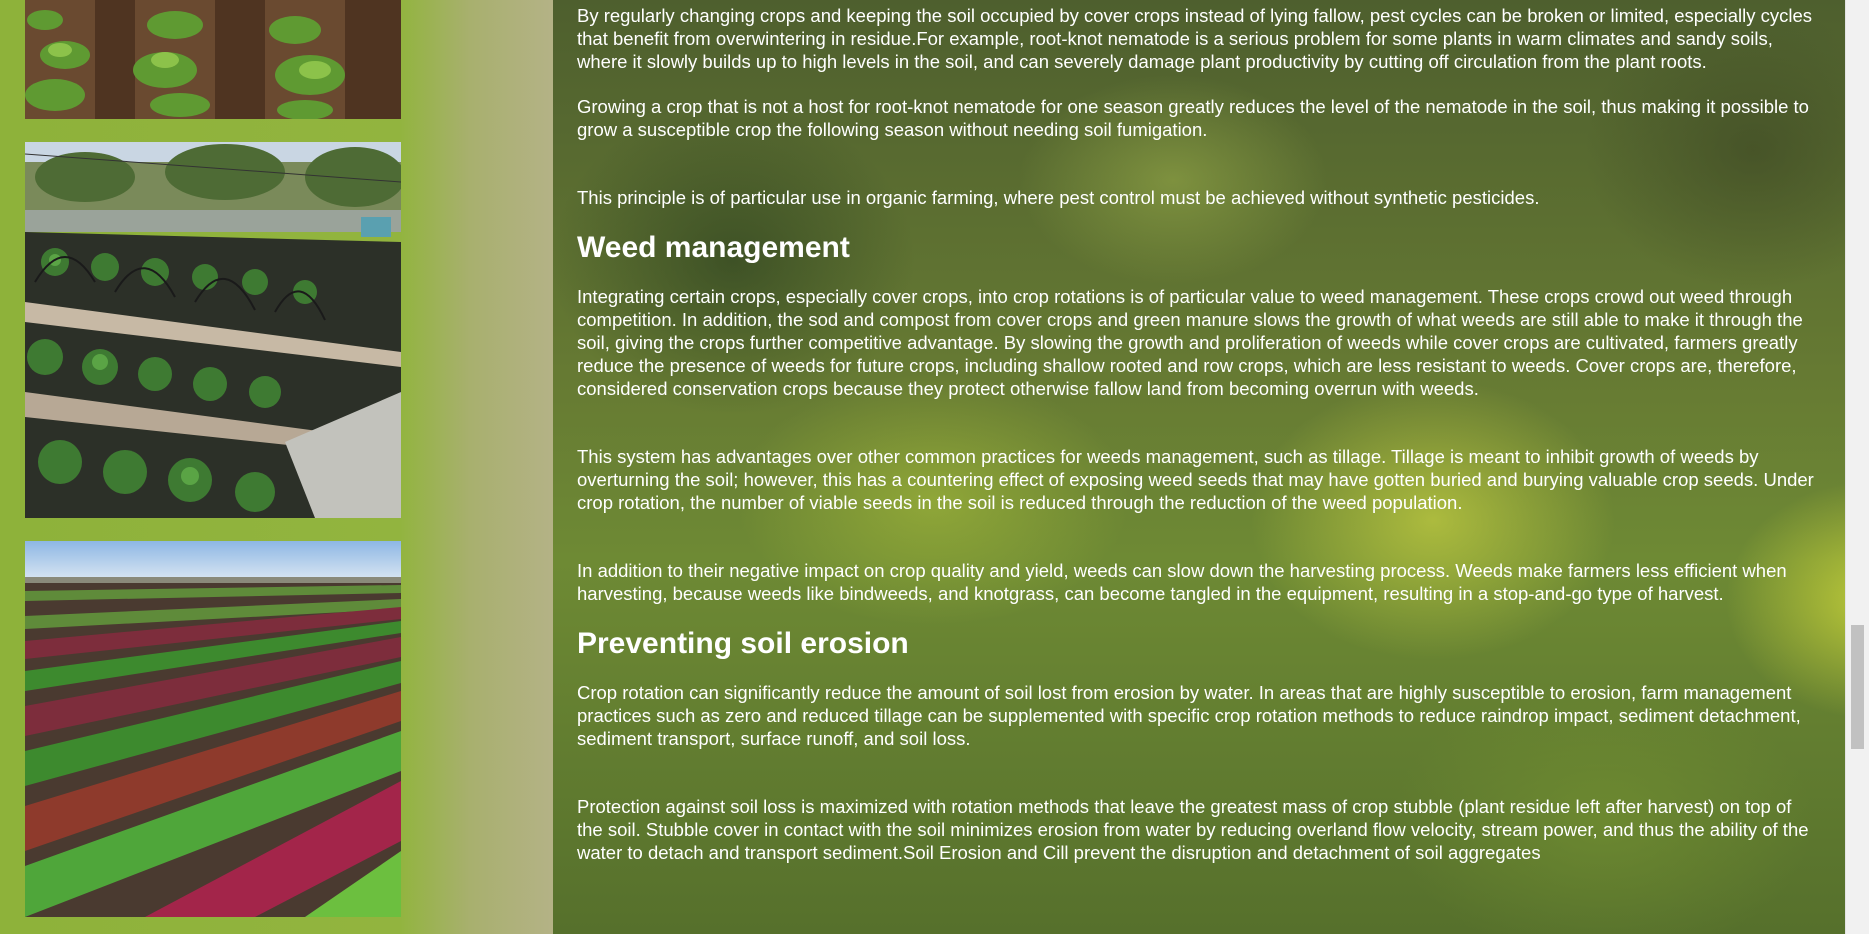  I want to click on lettuce-field-rows-photo, so click(213, 729).